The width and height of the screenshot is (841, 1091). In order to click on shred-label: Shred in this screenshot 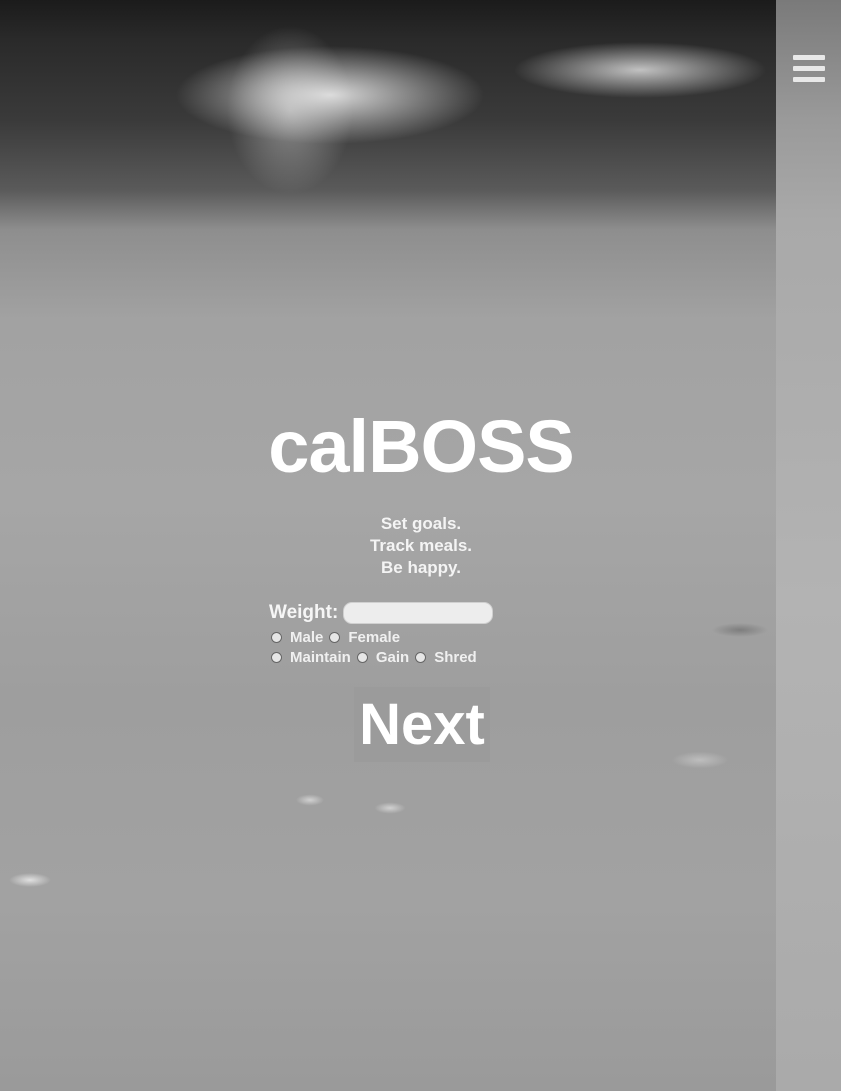, I will do `click(455, 657)`.